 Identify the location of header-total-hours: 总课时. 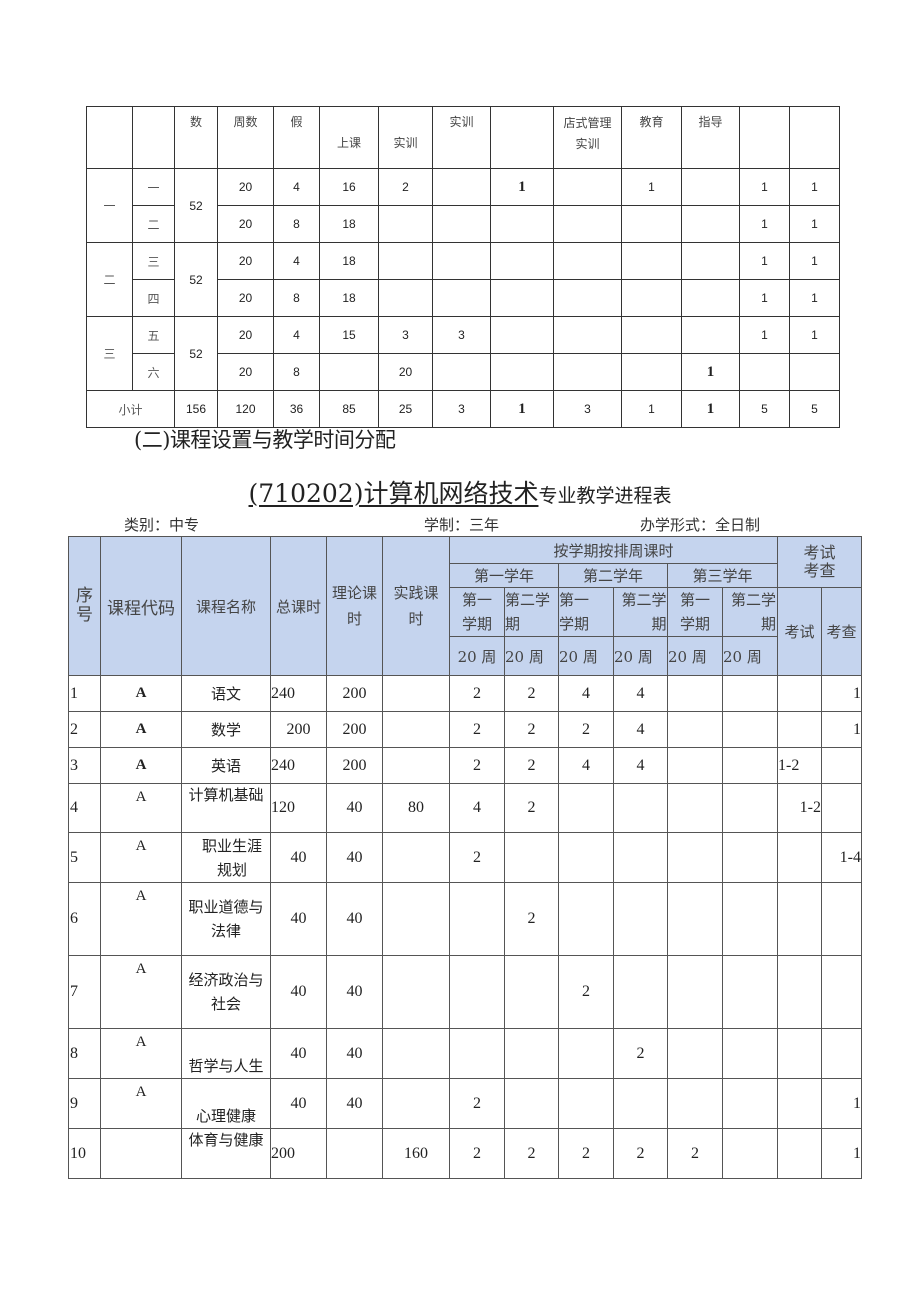
(298, 606).